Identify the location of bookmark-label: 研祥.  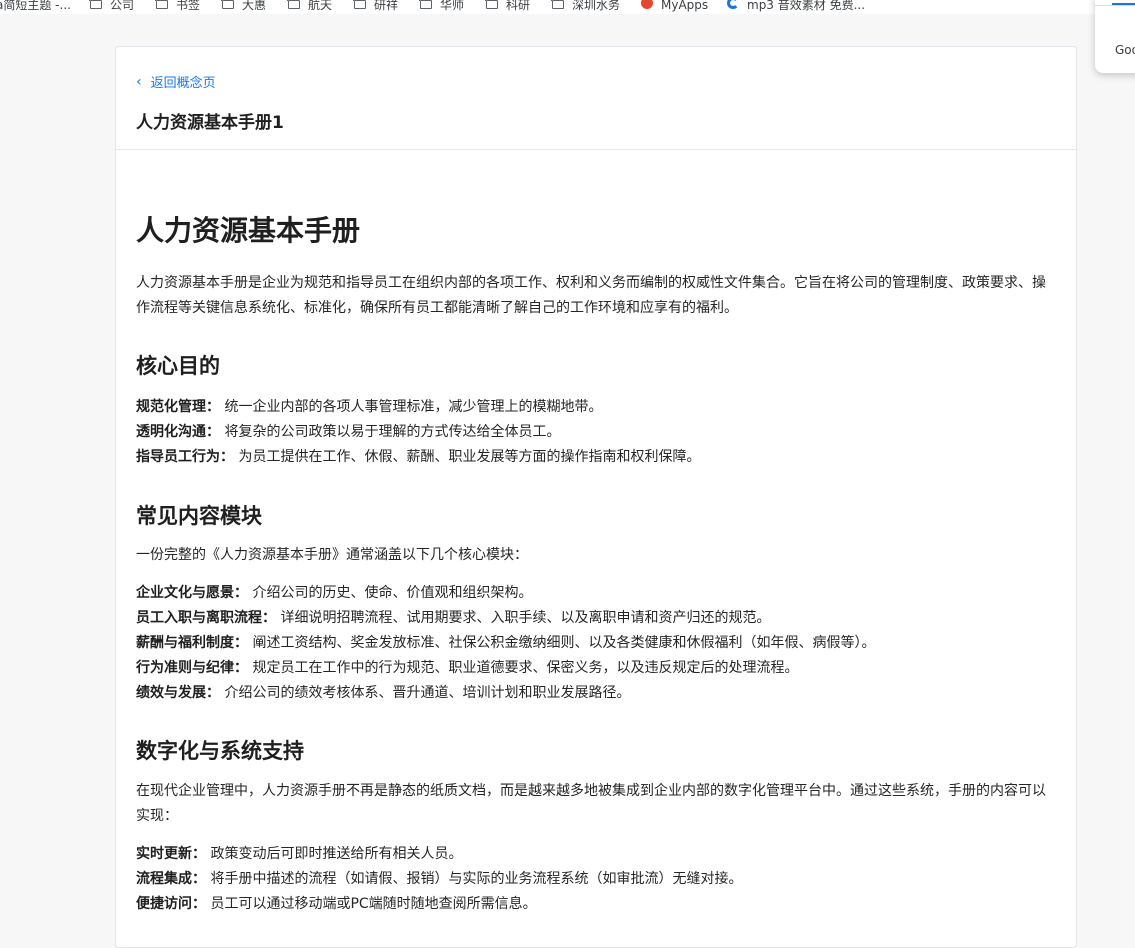
(386, 6).